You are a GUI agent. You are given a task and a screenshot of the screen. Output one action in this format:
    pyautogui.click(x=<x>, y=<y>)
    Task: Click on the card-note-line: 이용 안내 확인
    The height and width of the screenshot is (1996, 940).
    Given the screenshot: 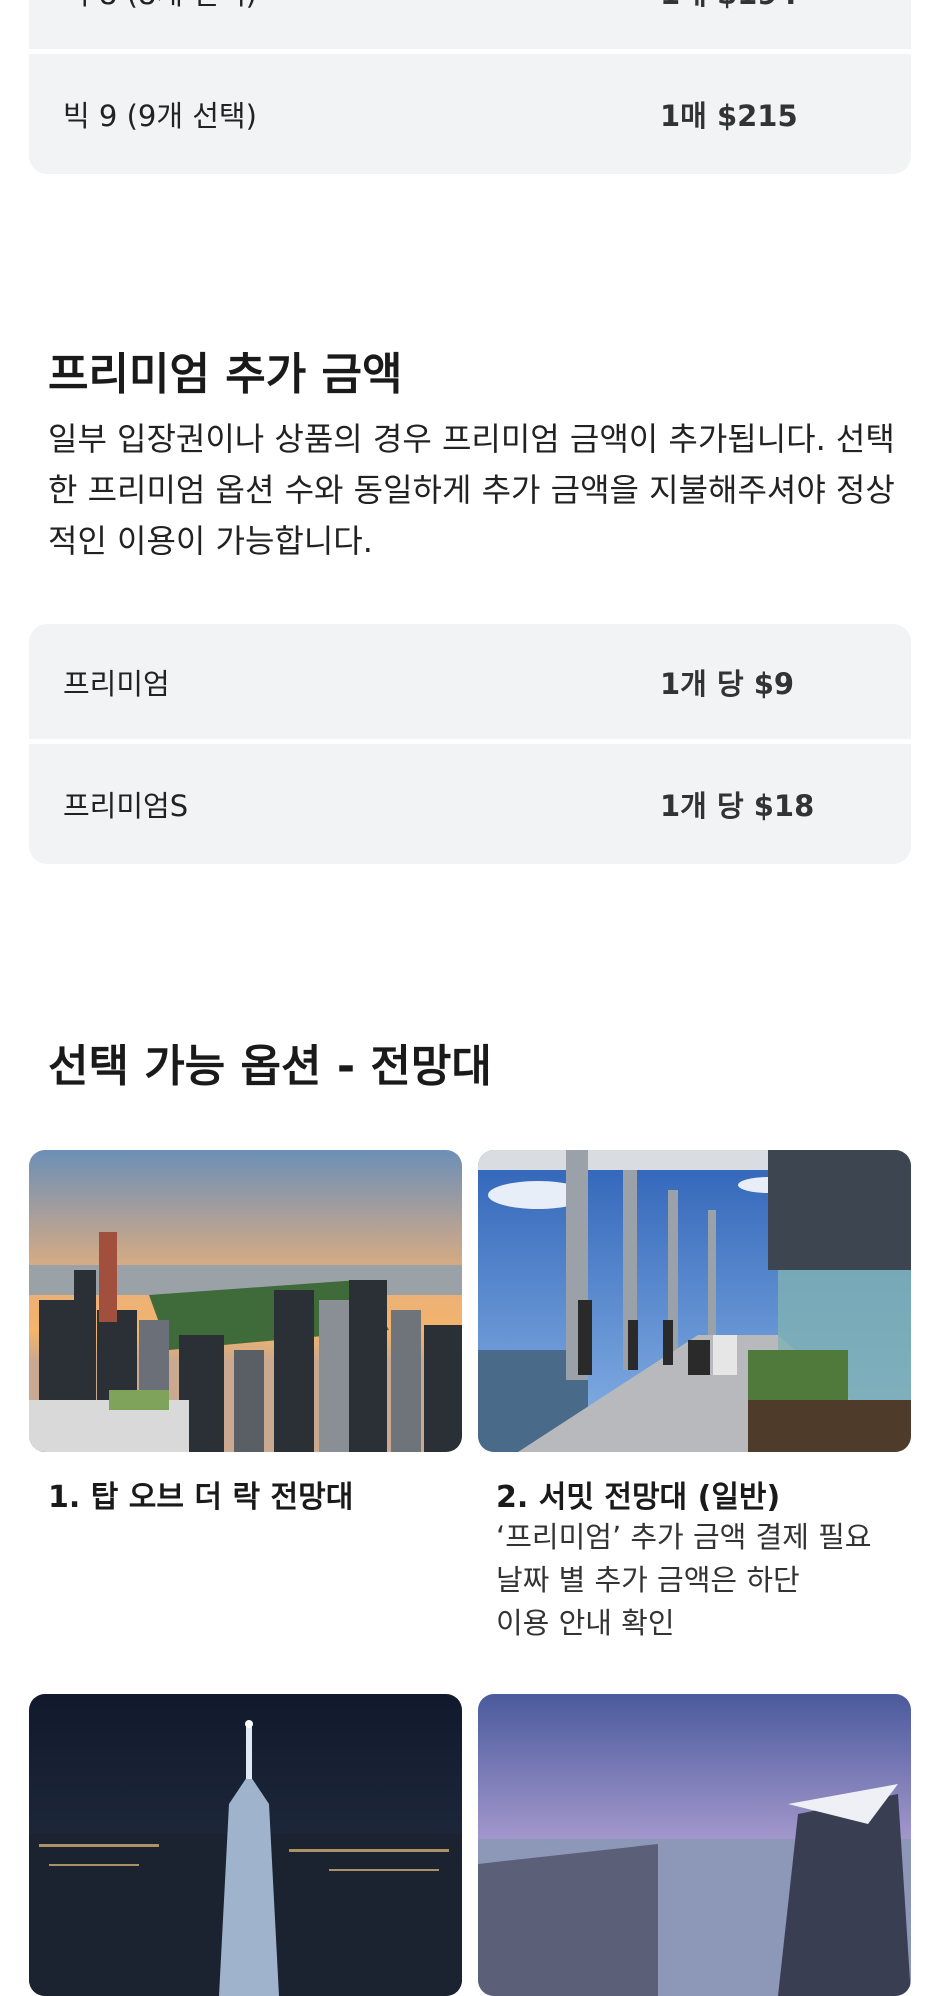 What is the action you would take?
    pyautogui.click(x=585, y=1623)
    